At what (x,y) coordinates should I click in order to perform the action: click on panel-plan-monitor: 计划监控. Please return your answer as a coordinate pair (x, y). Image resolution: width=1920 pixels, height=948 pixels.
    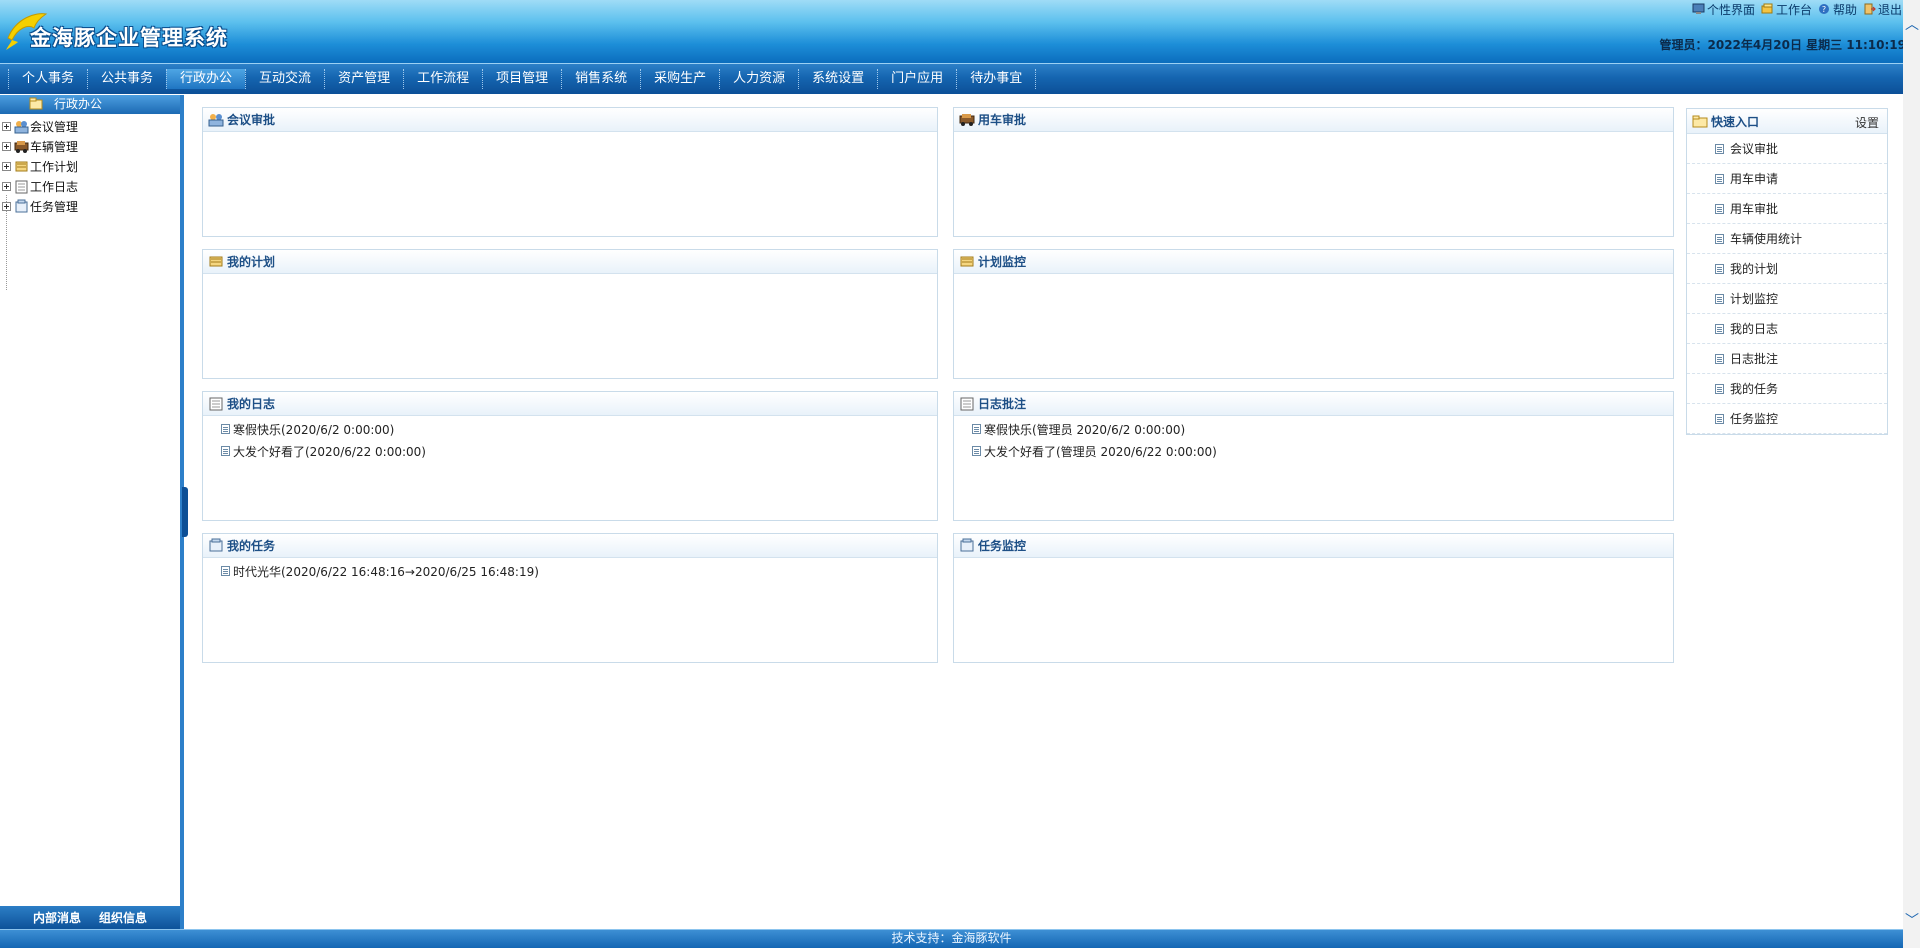
    Looking at the image, I should click on (1313, 314).